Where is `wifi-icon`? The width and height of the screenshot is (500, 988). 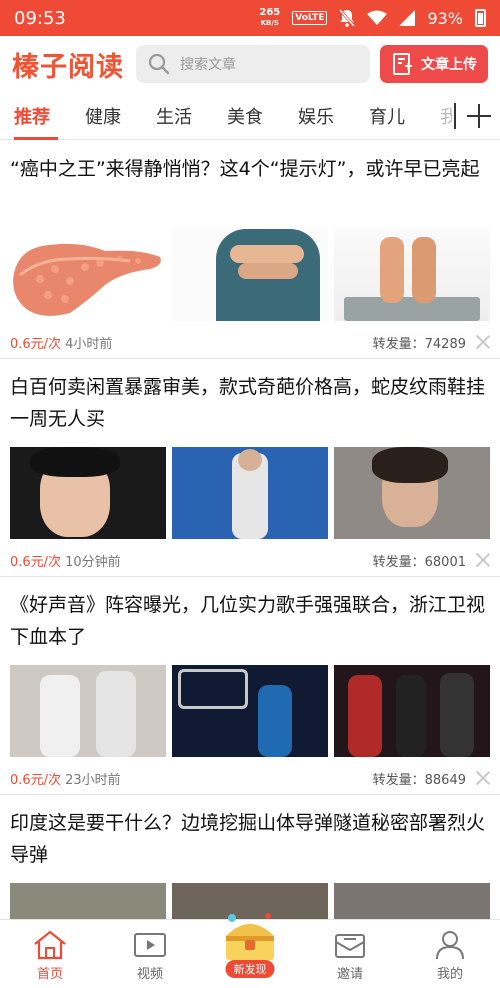 wifi-icon is located at coordinates (377, 17).